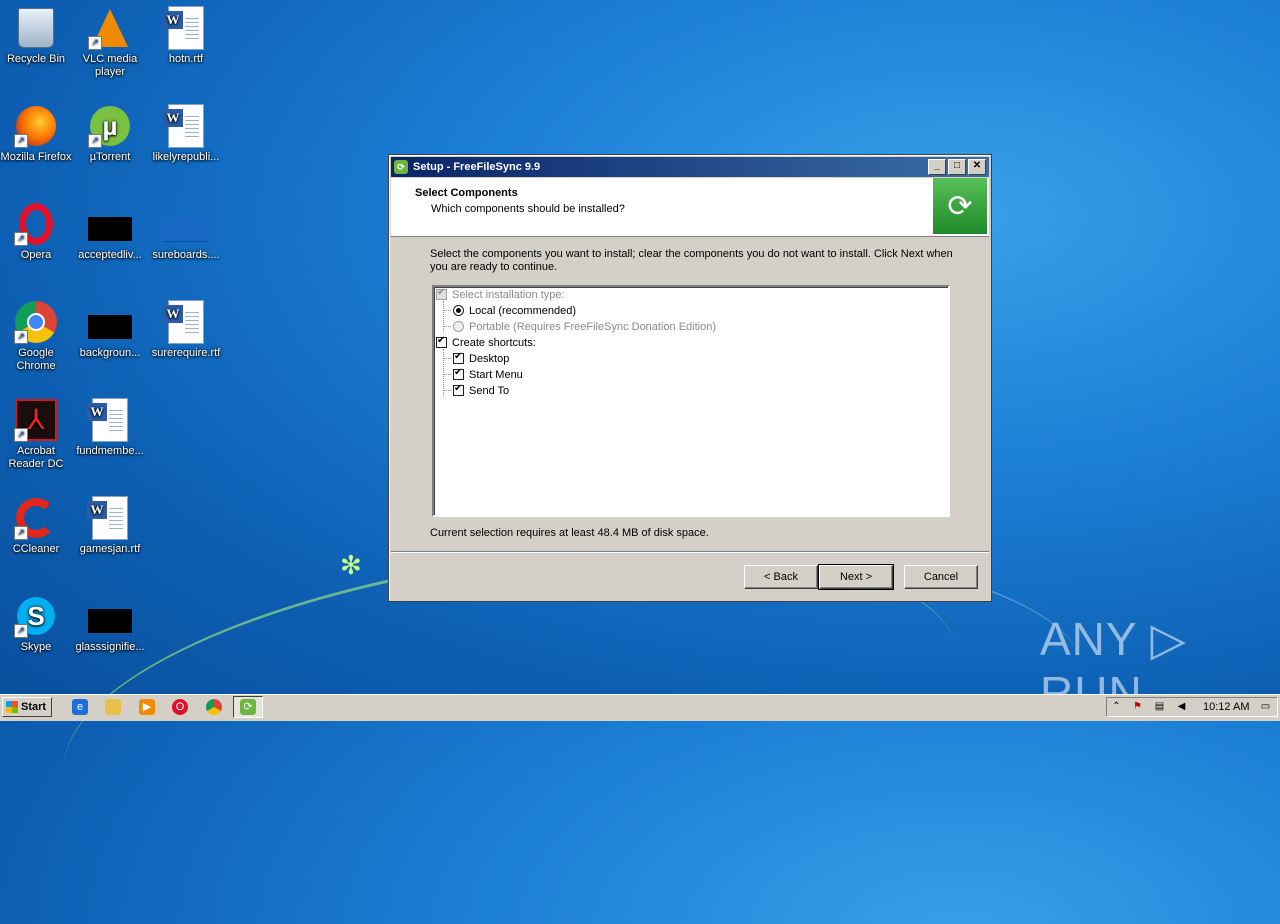 This screenshot has height=924, width=1280. I want to click on desktop-icon-skype: S ↗ Skype, so click(37, 624).